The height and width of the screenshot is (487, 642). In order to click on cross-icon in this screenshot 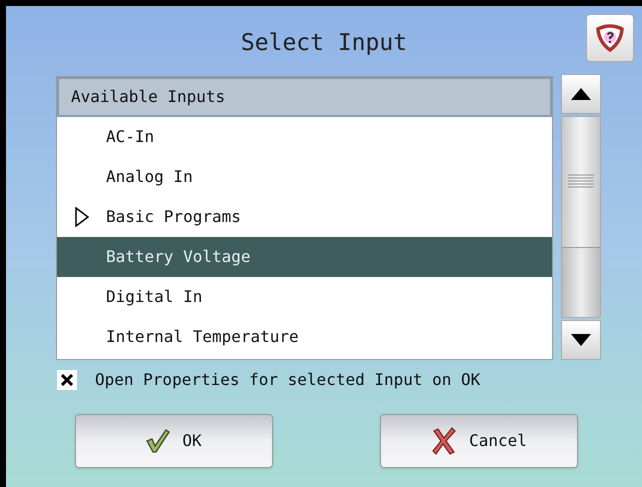, I will do `click(444, 441)`.